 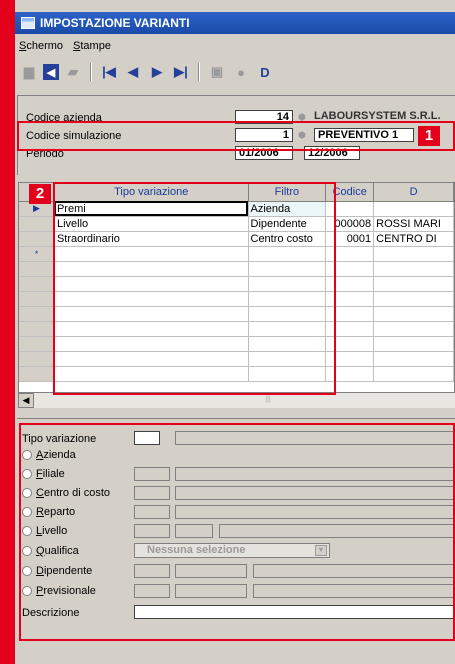 I want to click on cell-descrizione, so click(x=413, y=209).